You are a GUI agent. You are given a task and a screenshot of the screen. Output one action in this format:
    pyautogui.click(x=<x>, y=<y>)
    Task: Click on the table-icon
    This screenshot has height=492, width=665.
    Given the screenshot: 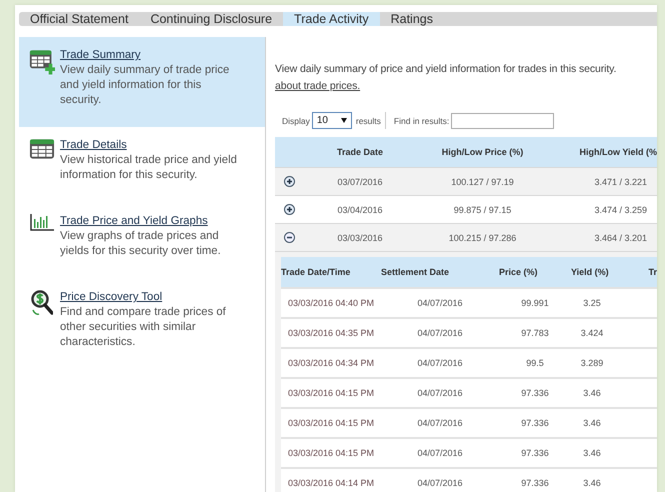 What is the action you would take?
    pyautogui.click(x=42, y=149)
    